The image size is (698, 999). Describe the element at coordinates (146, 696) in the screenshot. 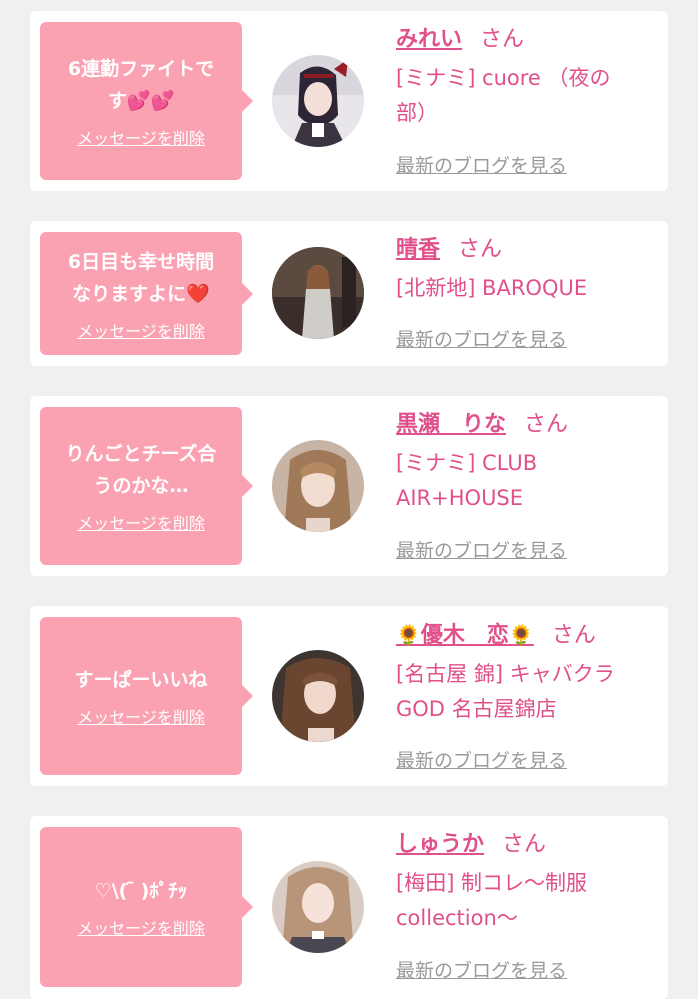

I see `message-bubble: すーぱーいいね メッセージを削除` at that location.